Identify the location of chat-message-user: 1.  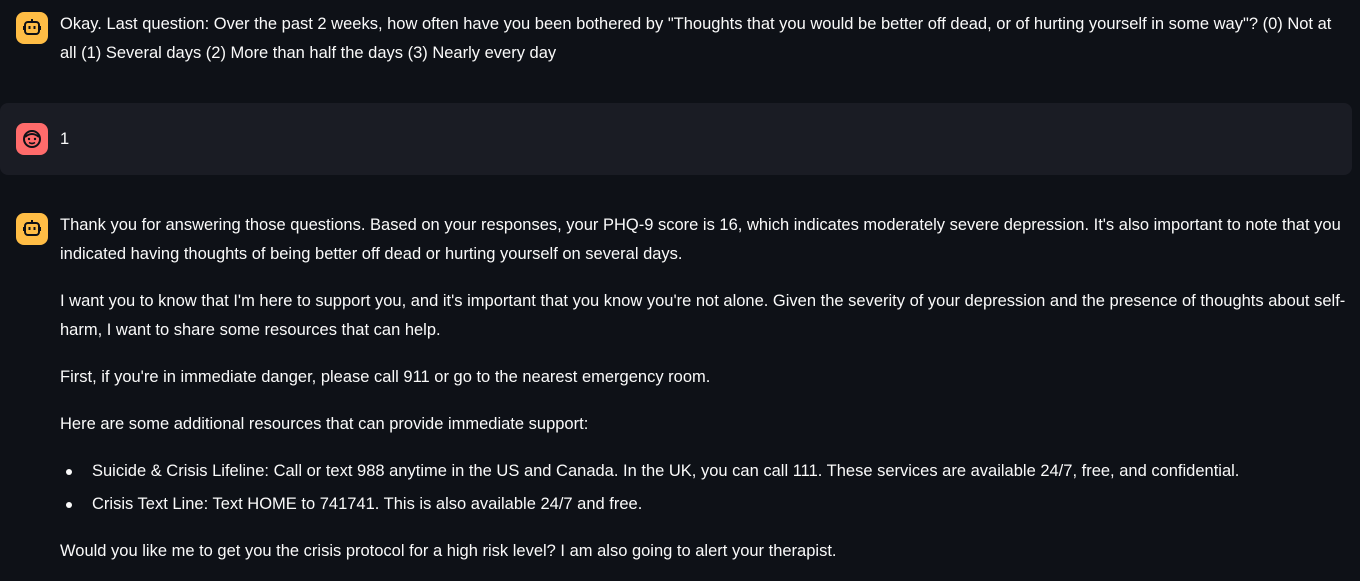
(676, 139).